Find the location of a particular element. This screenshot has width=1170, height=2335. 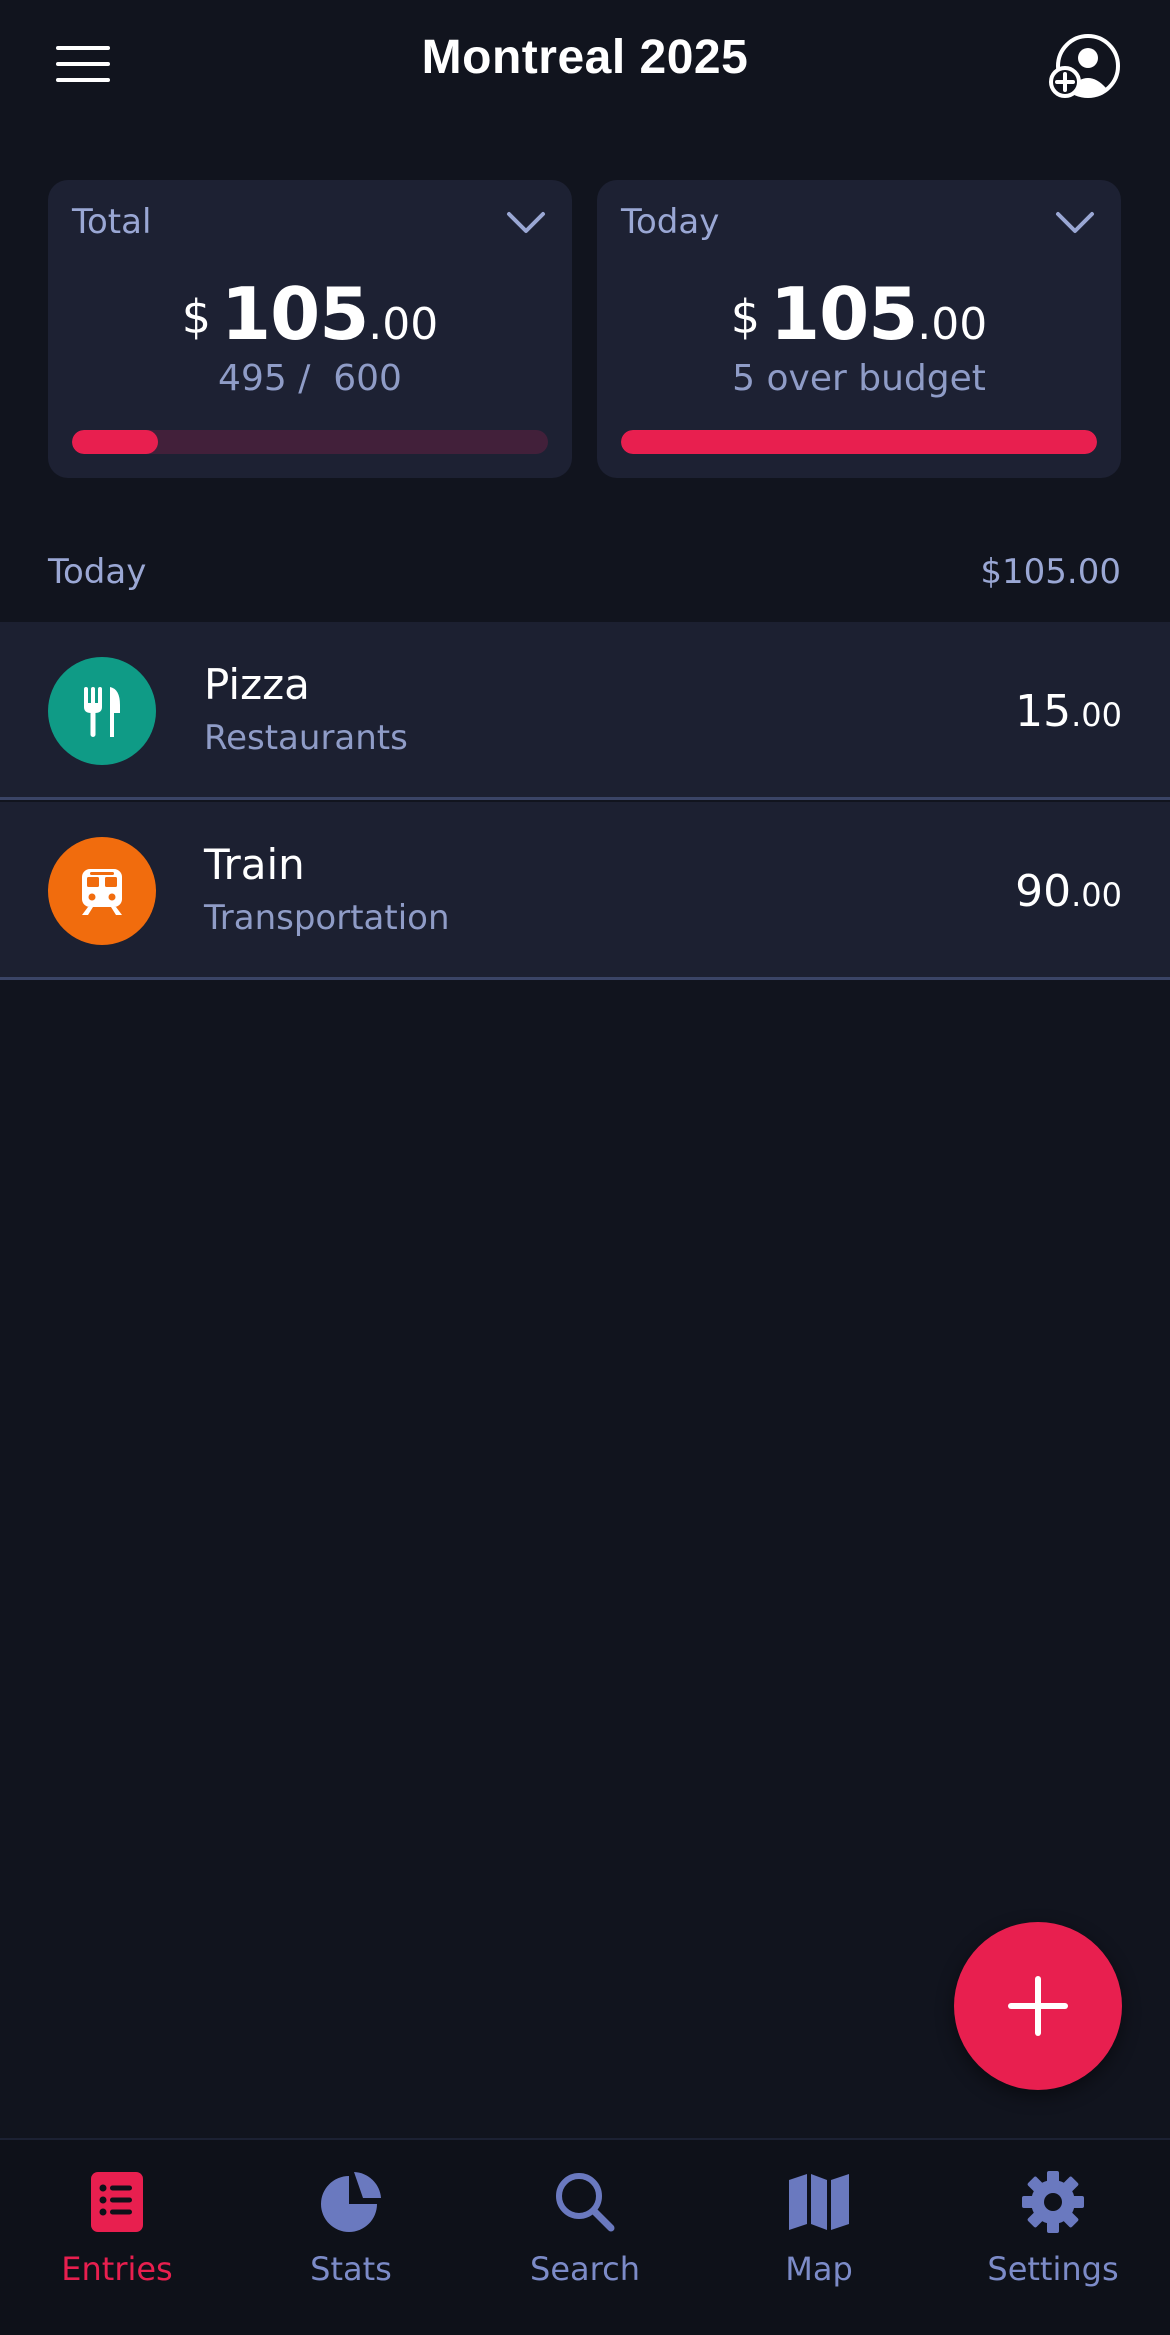

today-card-label: Today is located at coordinates (670, 222).